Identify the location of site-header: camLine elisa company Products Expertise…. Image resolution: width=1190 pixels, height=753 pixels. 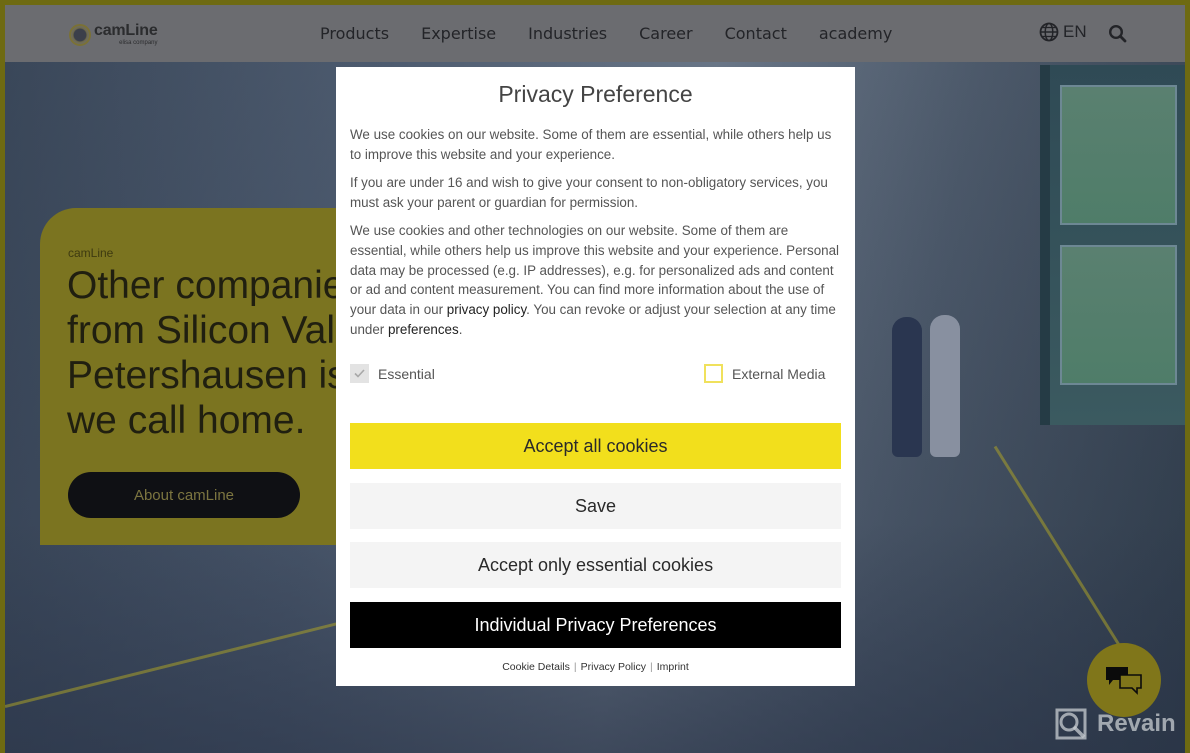
(595, 33).